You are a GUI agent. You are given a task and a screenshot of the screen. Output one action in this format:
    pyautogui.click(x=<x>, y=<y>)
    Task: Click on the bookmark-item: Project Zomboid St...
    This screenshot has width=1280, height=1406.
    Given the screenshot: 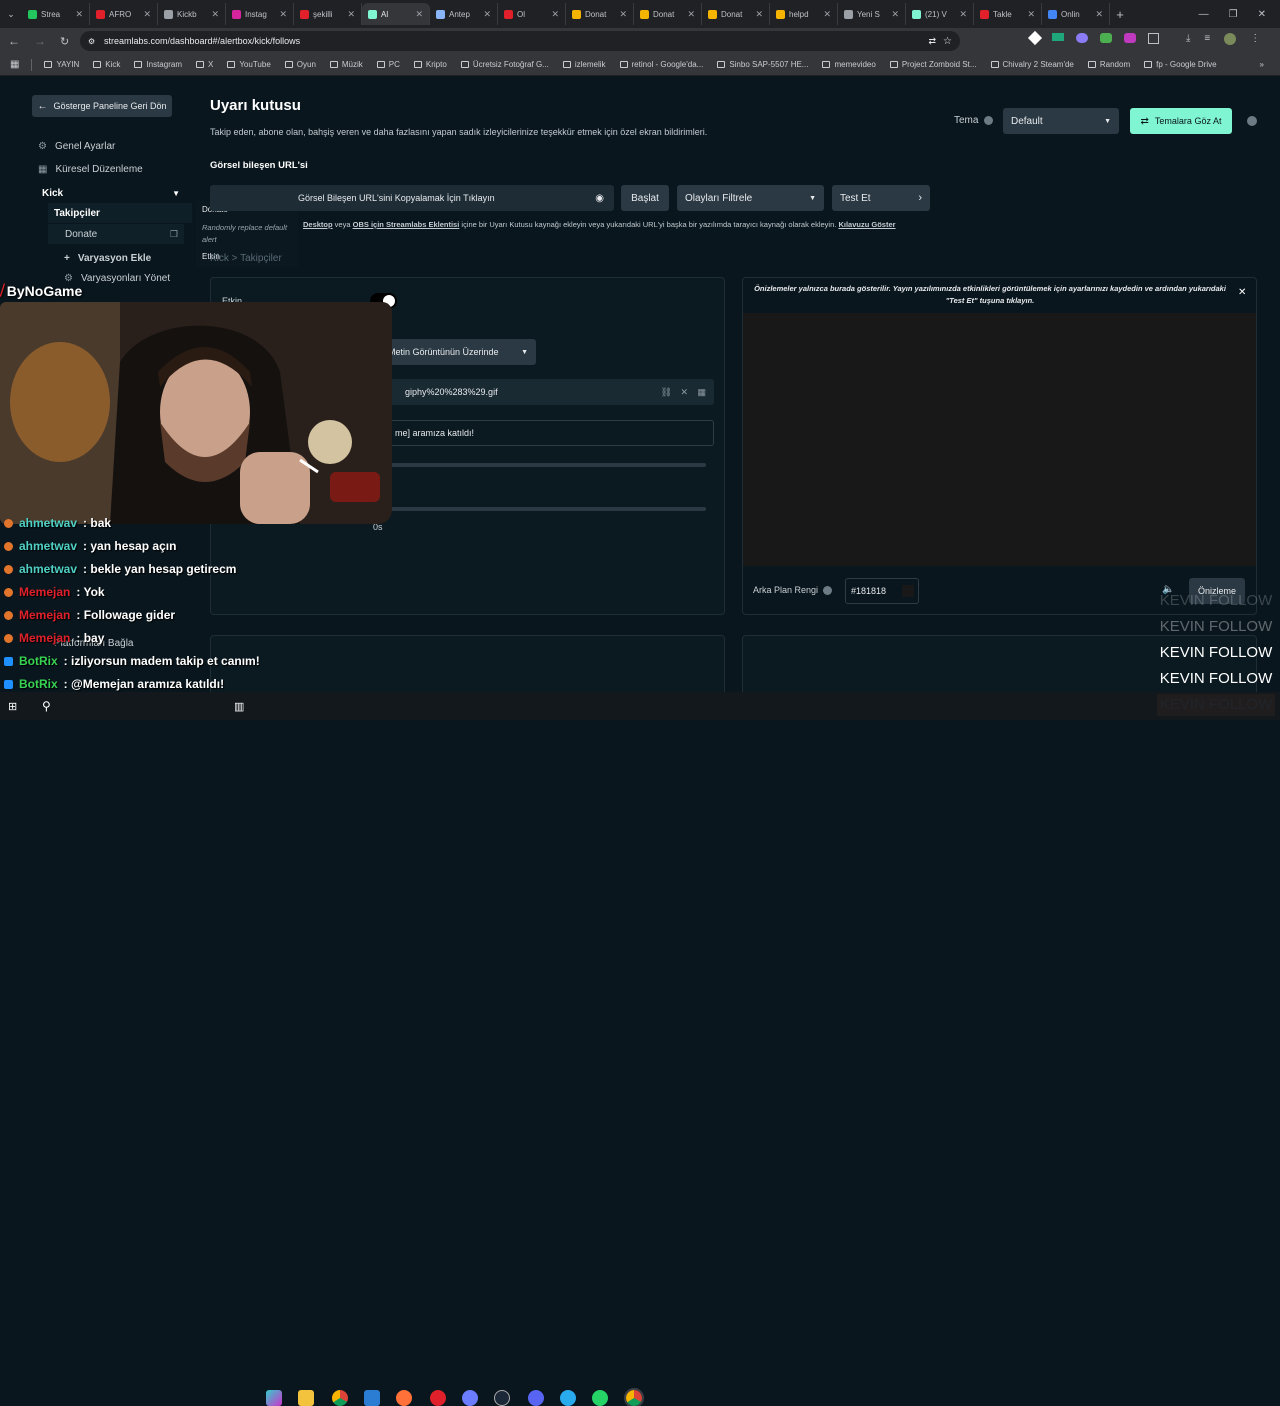 What is the action you would take?
    pyautogui.click(x=933, y=64)
    